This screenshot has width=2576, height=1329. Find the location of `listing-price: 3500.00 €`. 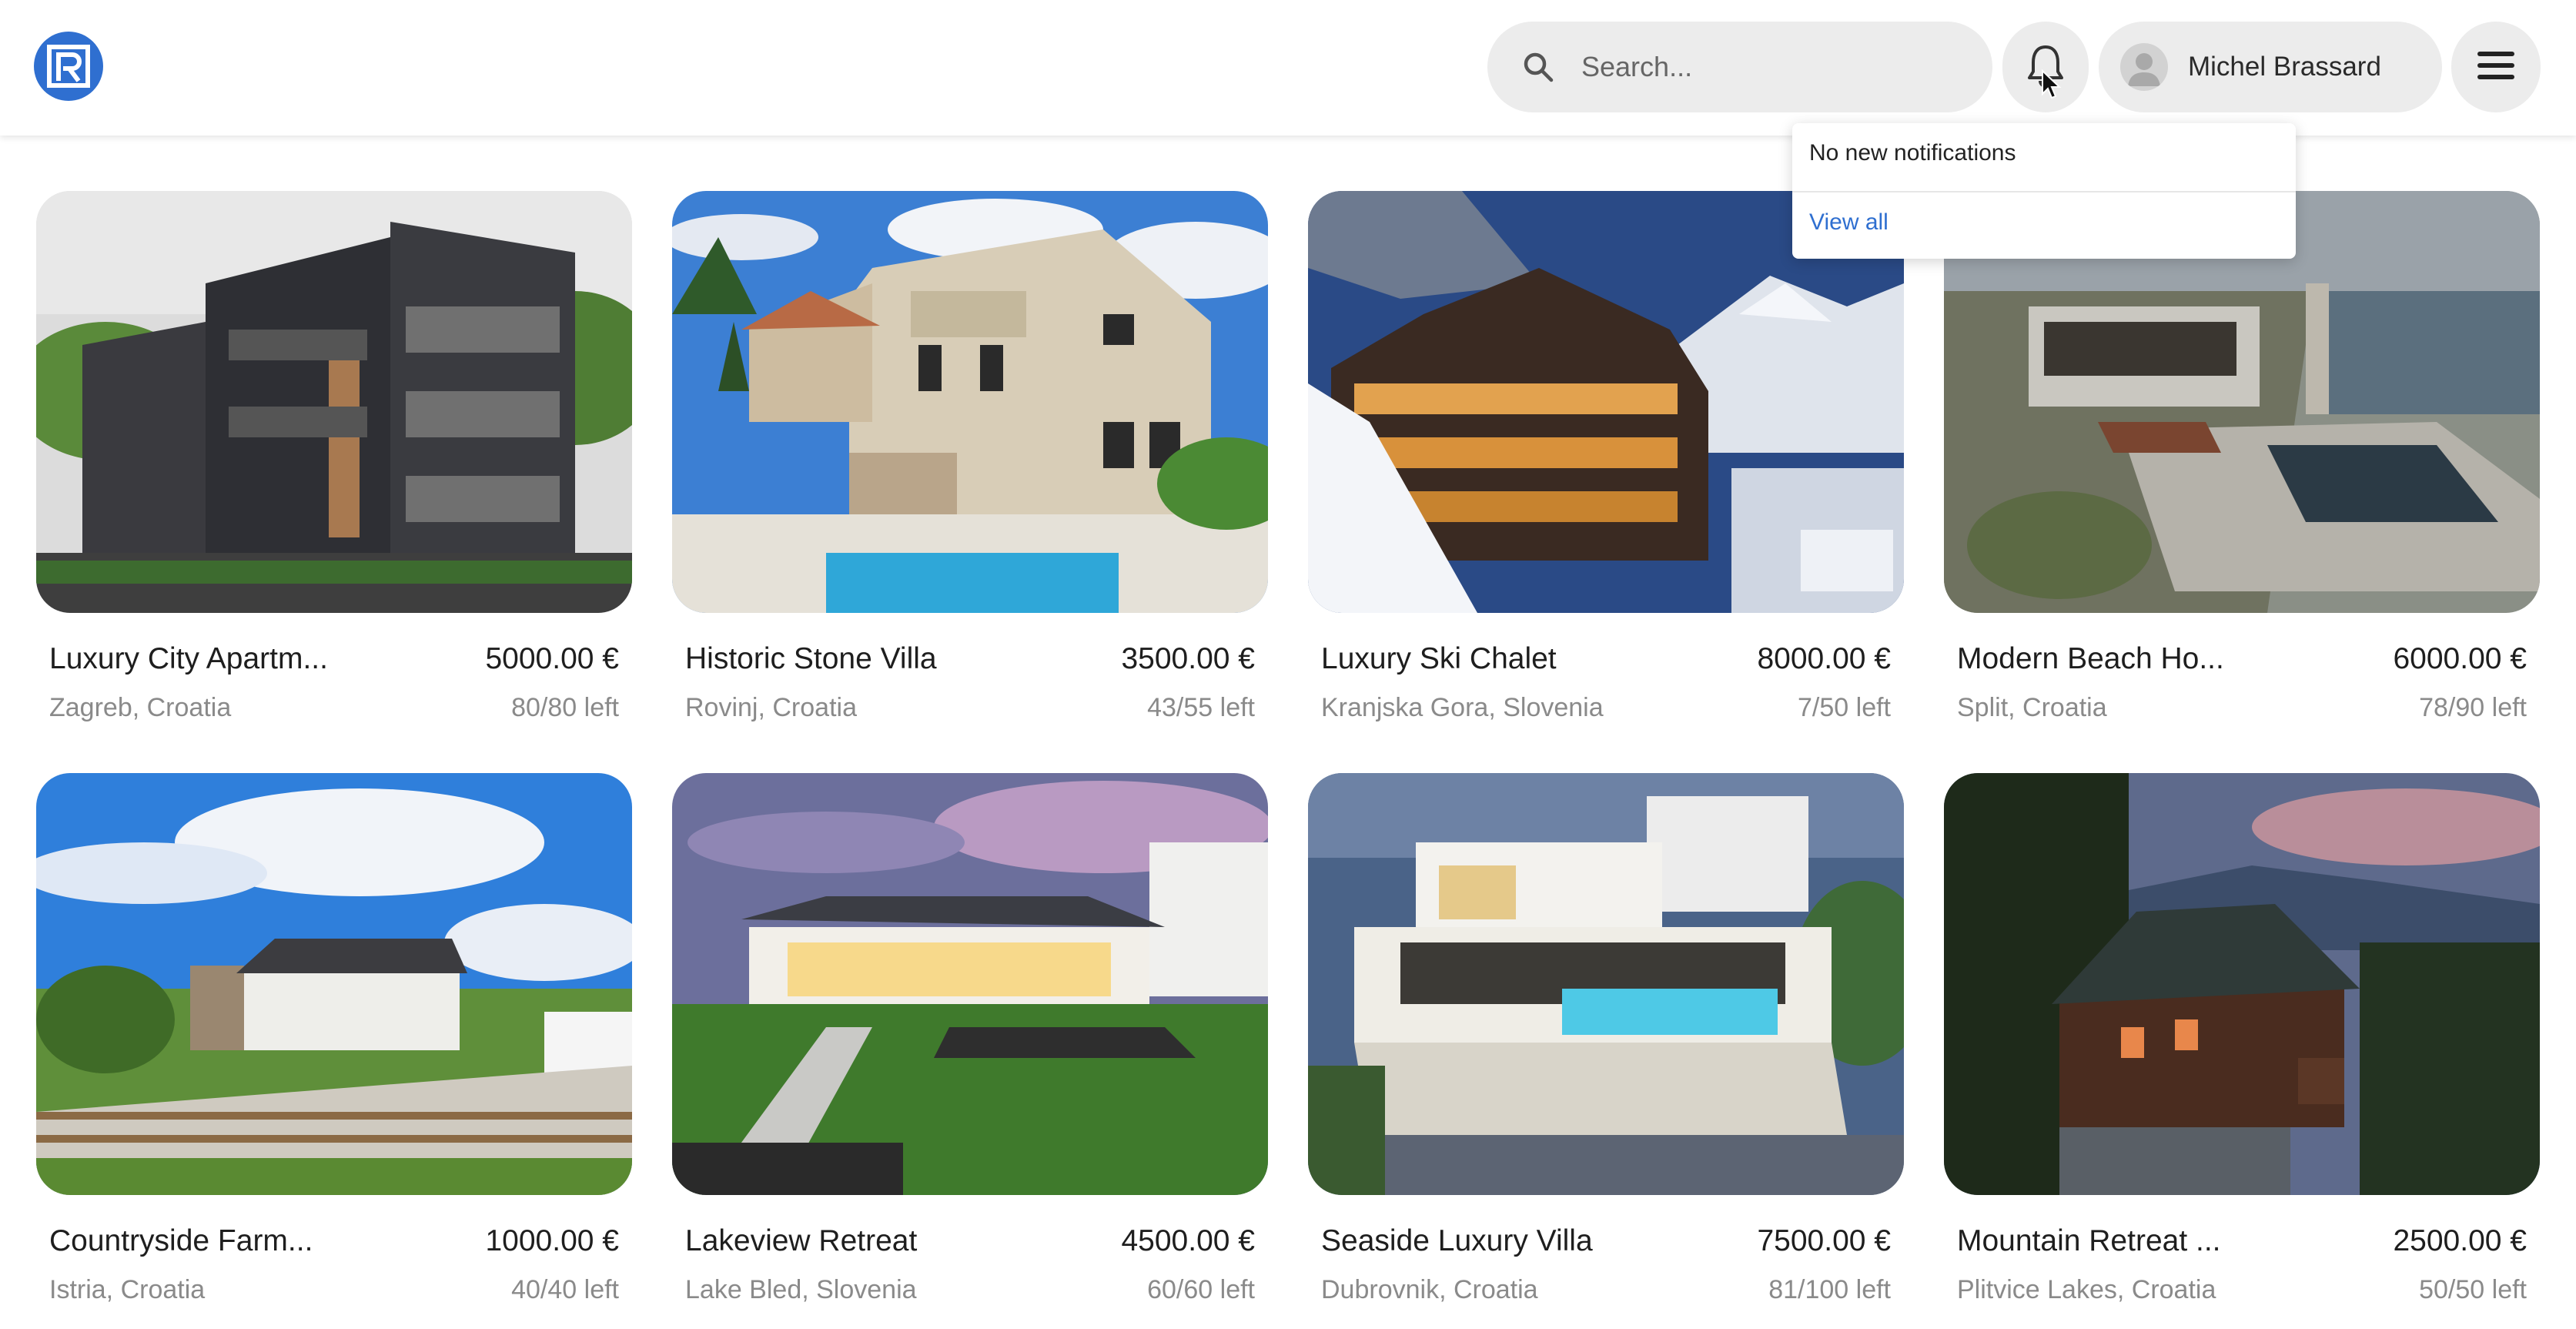

listing-price: 3500.00 € is located at coordinates (1188, 658).